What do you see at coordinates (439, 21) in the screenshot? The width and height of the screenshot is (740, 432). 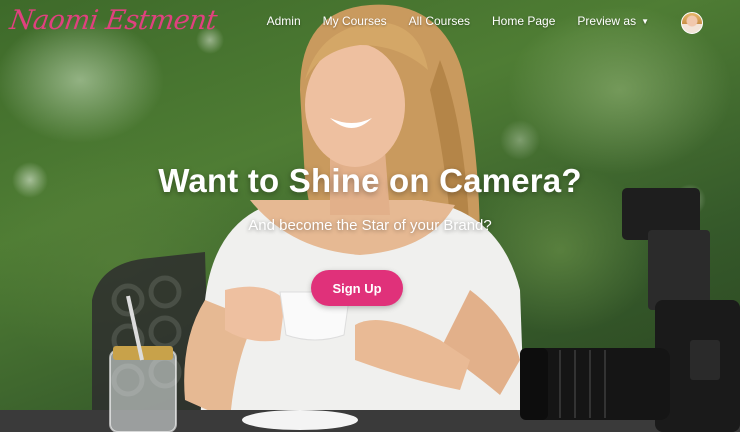 I see `nav-item-all-courses: All Courses` at bounding box center [439, 21].